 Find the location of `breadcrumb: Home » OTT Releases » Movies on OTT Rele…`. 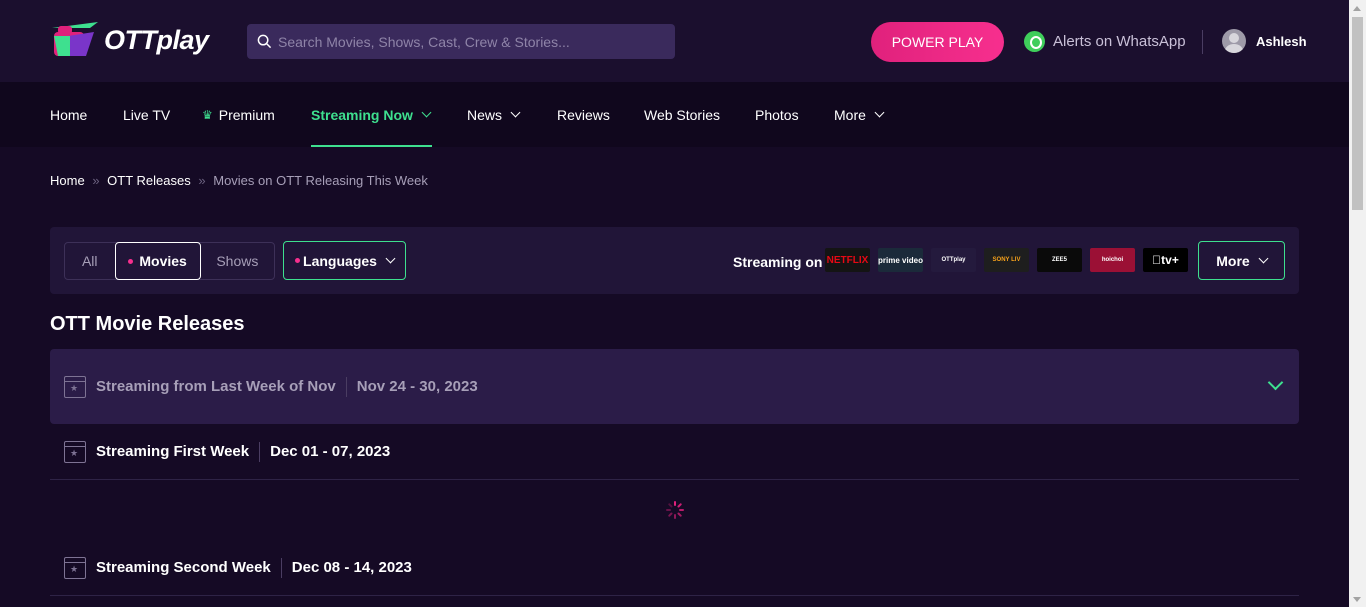

breadcrumb: Home » OTT Releases » Movies on OTT Rele… is located at coordinates (239, 180).